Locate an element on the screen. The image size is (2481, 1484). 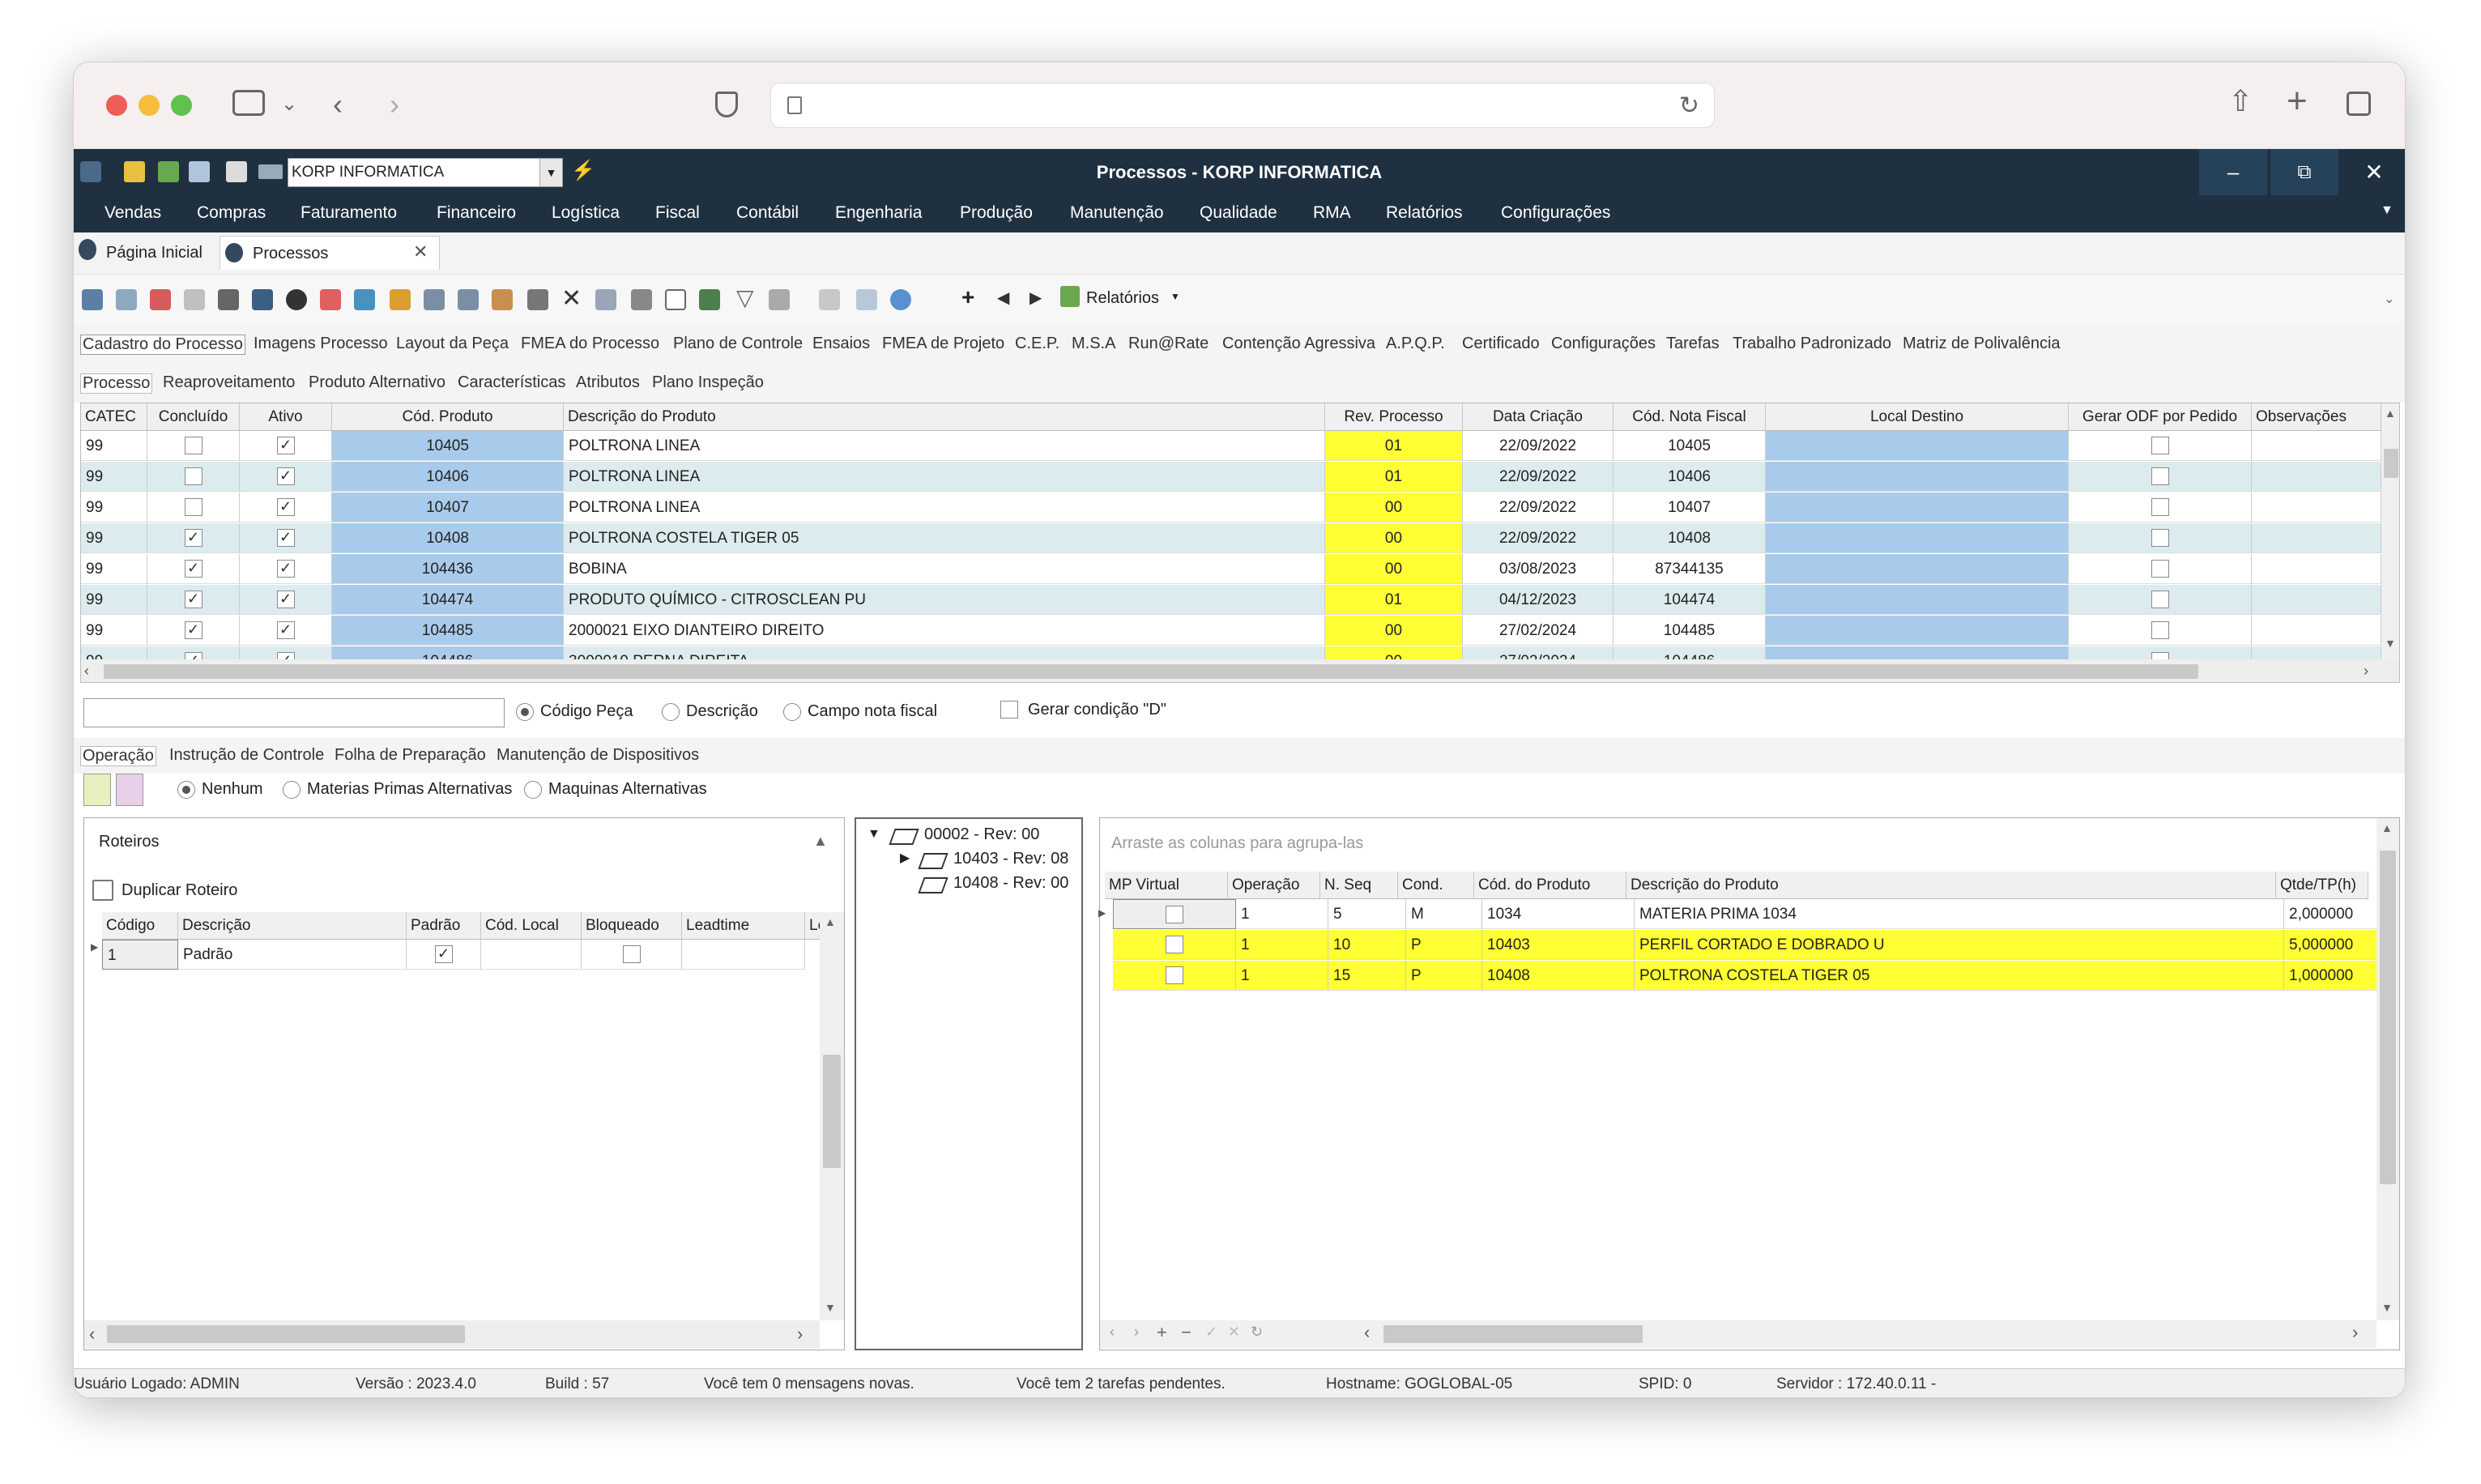
mp-vscroll-thumb is located at coordinates (2388, 1017).